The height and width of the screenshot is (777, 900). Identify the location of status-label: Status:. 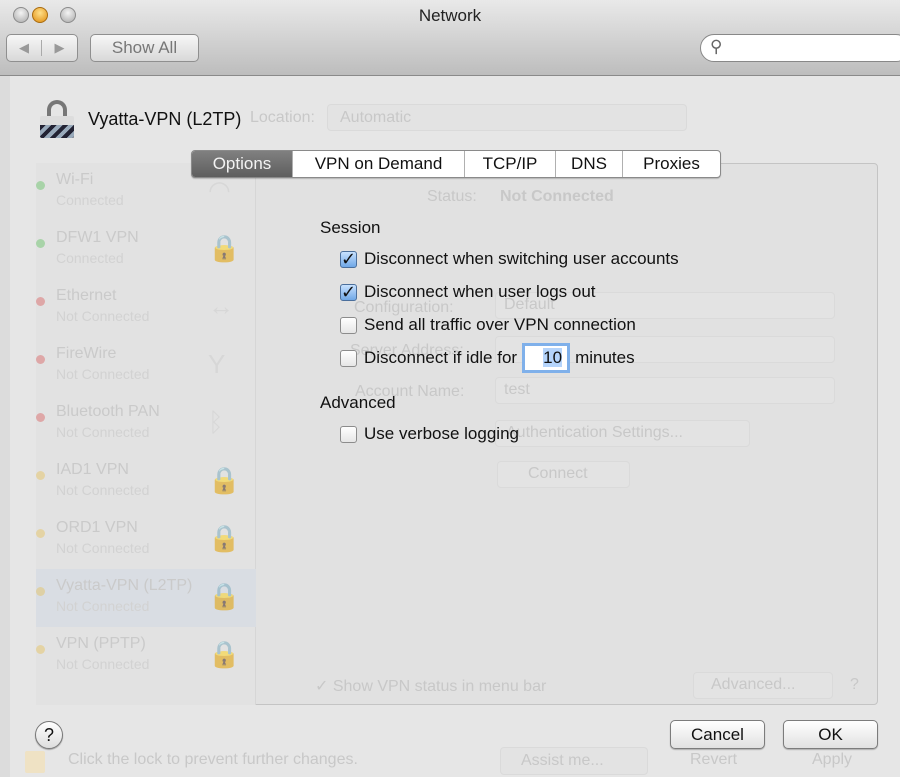
(452, 196).